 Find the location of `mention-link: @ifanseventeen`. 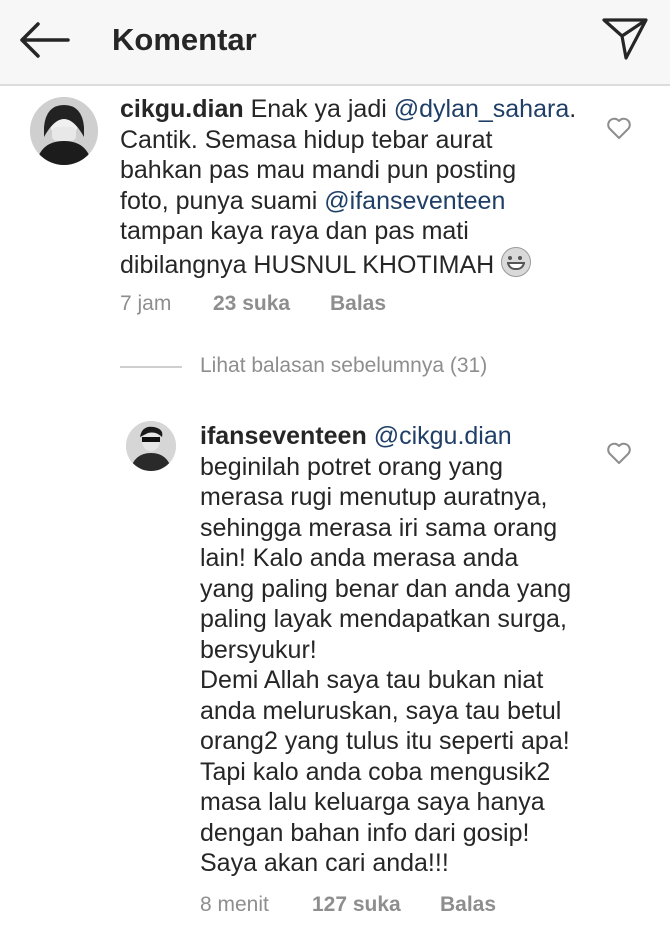

mention-link: @ifanseventeen is located at coordinates (414, 201).